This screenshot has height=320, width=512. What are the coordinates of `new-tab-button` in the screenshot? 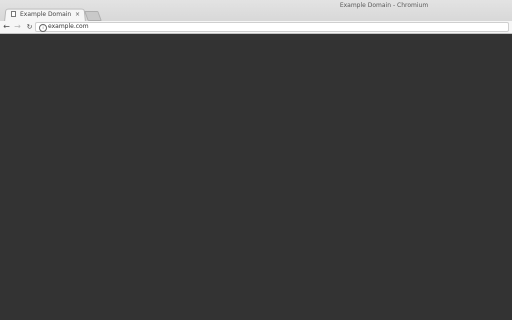 It's located at (93, 16).